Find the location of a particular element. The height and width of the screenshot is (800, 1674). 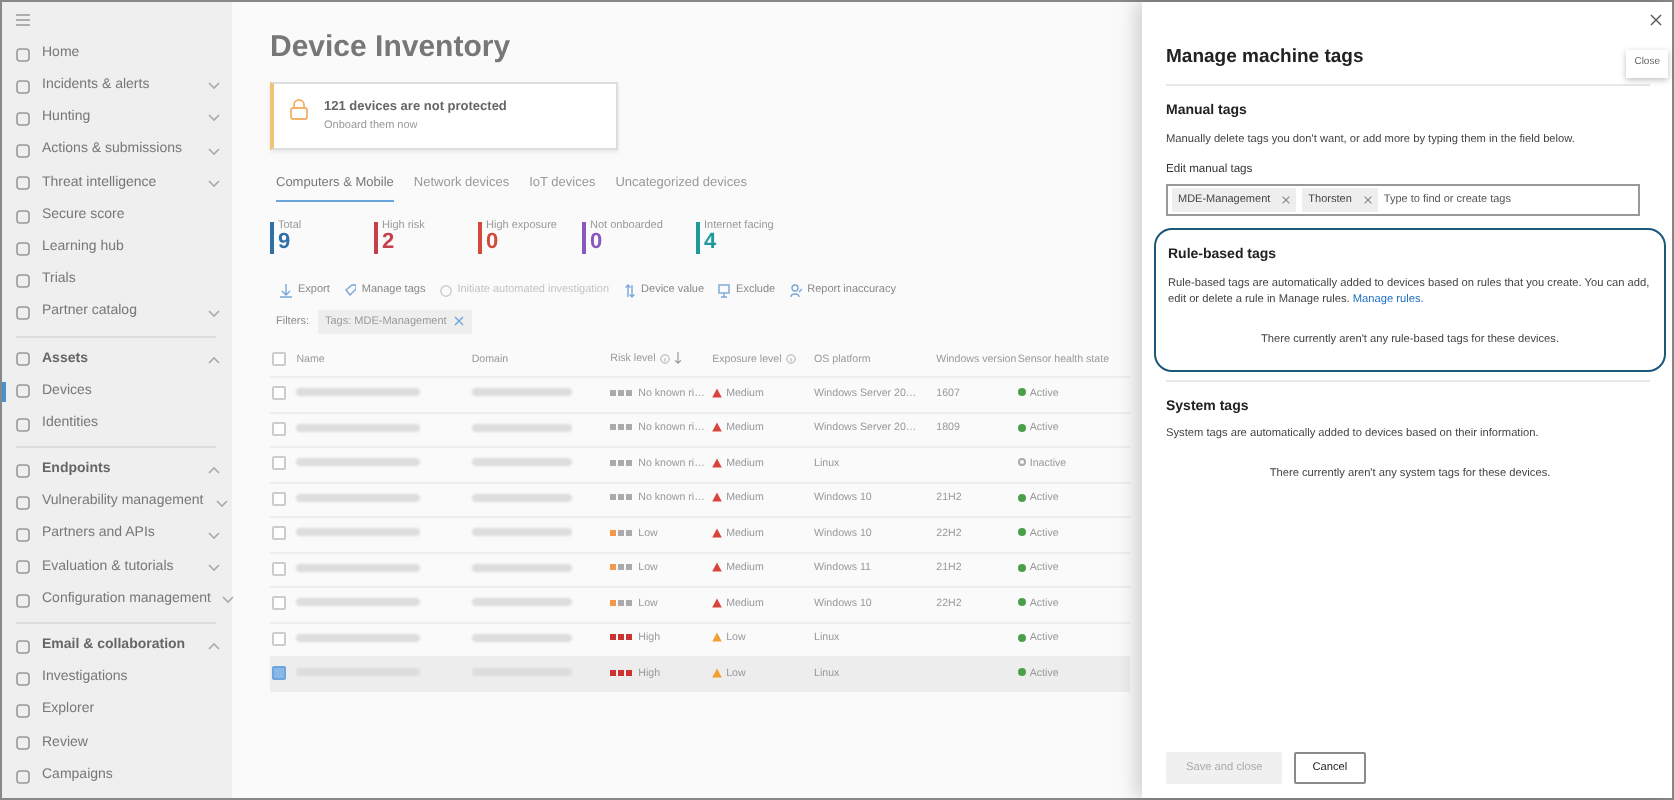

monitor-icon is located at coordinates (724, 290).